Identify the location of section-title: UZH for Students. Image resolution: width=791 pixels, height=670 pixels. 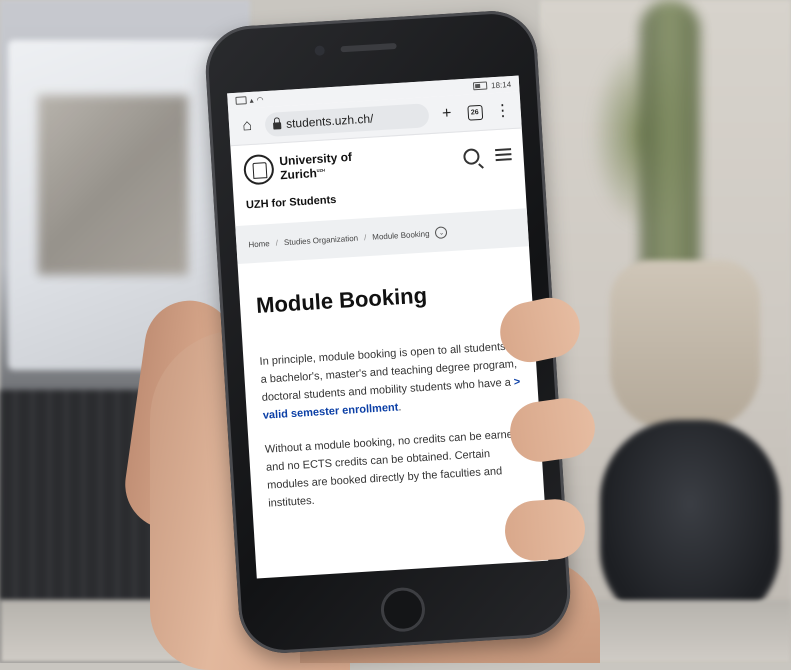
(380, 197).